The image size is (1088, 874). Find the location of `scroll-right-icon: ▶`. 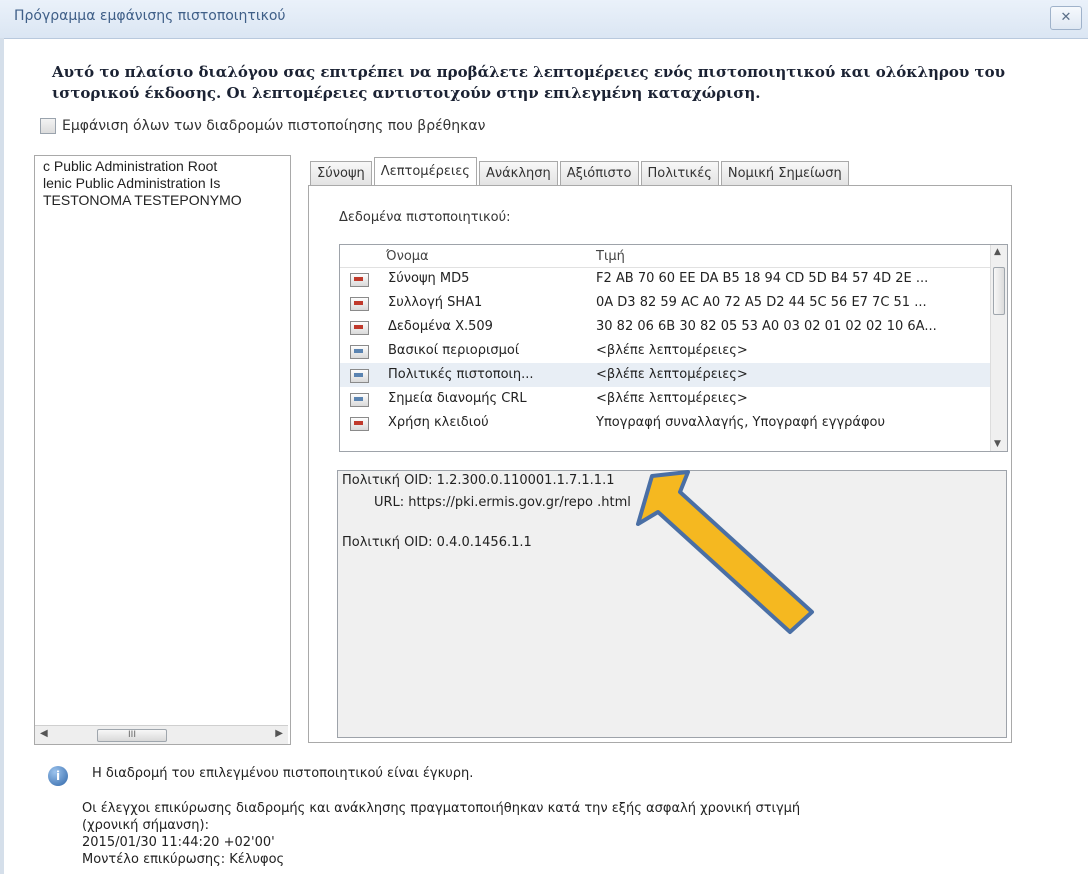

scroll-right-icon: ▶ is located at coordinates (279, 733).